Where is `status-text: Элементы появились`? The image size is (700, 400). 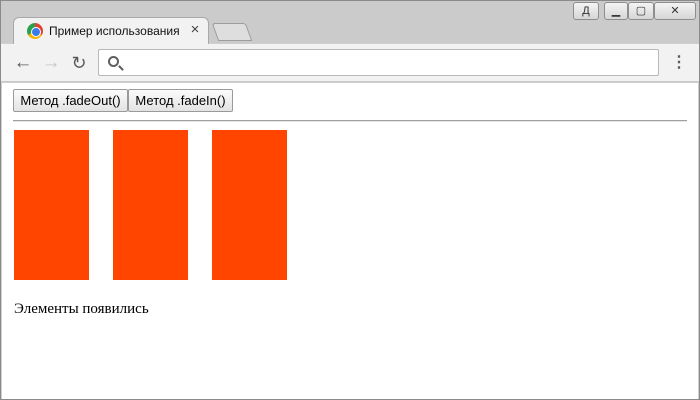 status-text: Элементы появились is located at coordinates (81, 309).